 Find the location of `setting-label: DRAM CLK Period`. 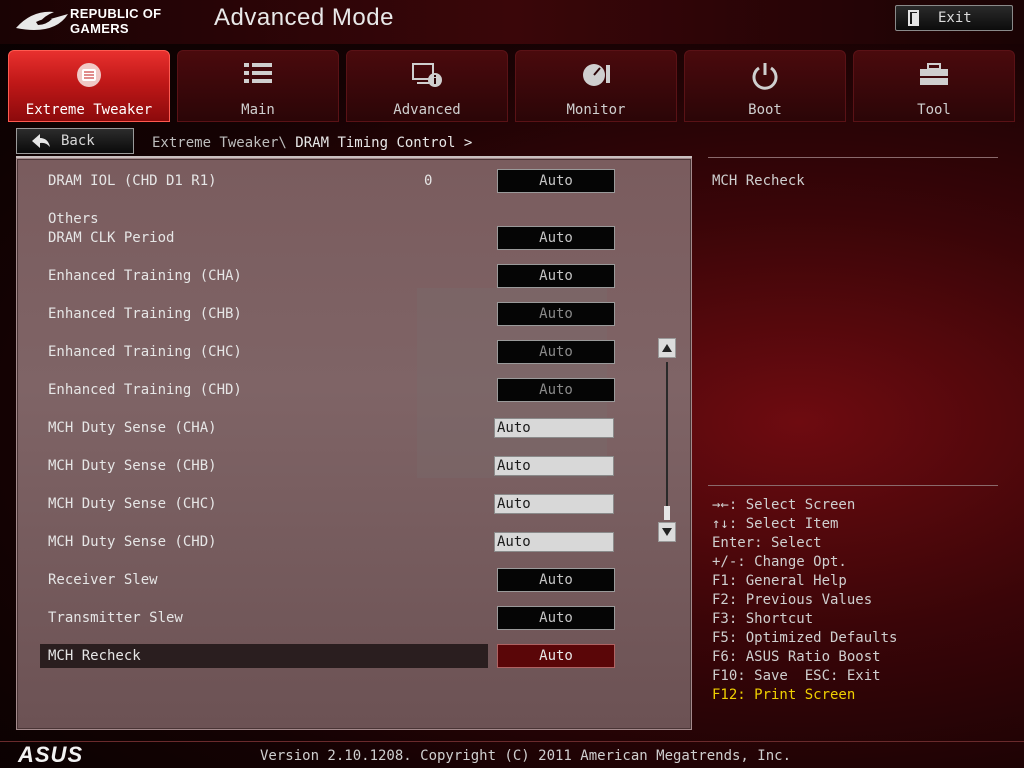

setting-label: DRAM CLK Period is located at coordinates (111, 238).